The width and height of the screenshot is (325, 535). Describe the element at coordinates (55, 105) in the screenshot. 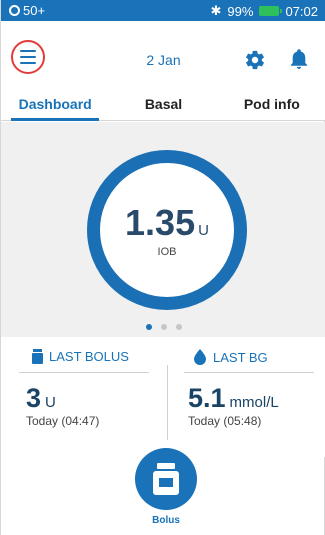

I see `tab-dashboard: Dashboard` at that location.